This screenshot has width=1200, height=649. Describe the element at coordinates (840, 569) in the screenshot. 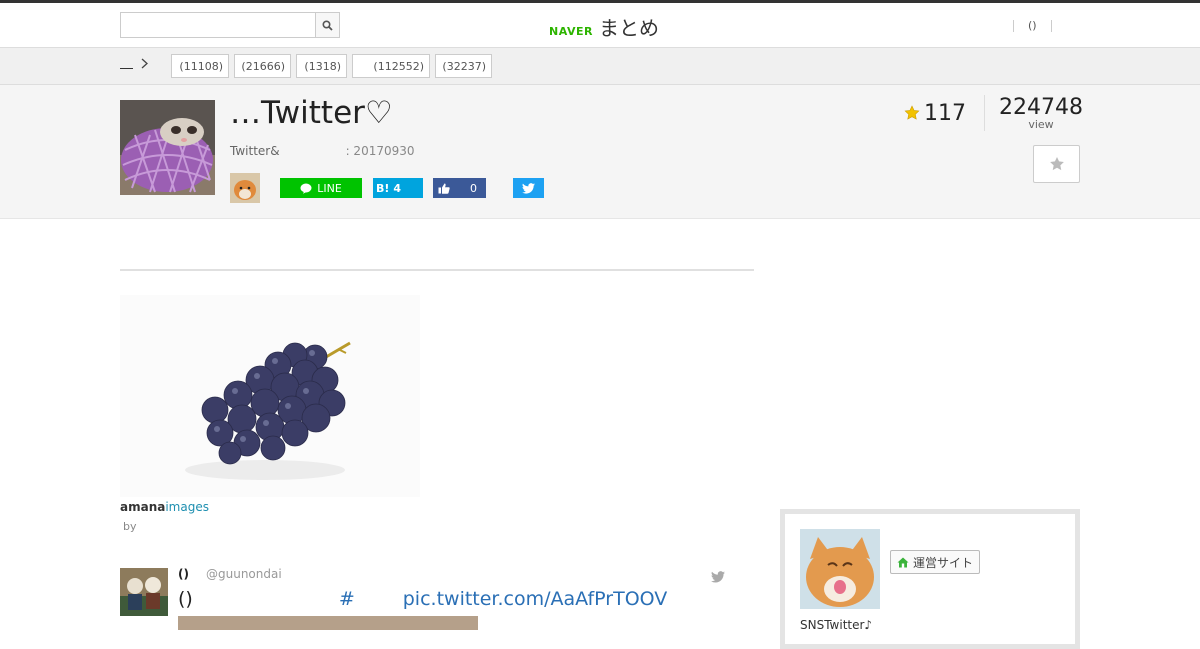

I see `sidebar-author-avatar` at that location.